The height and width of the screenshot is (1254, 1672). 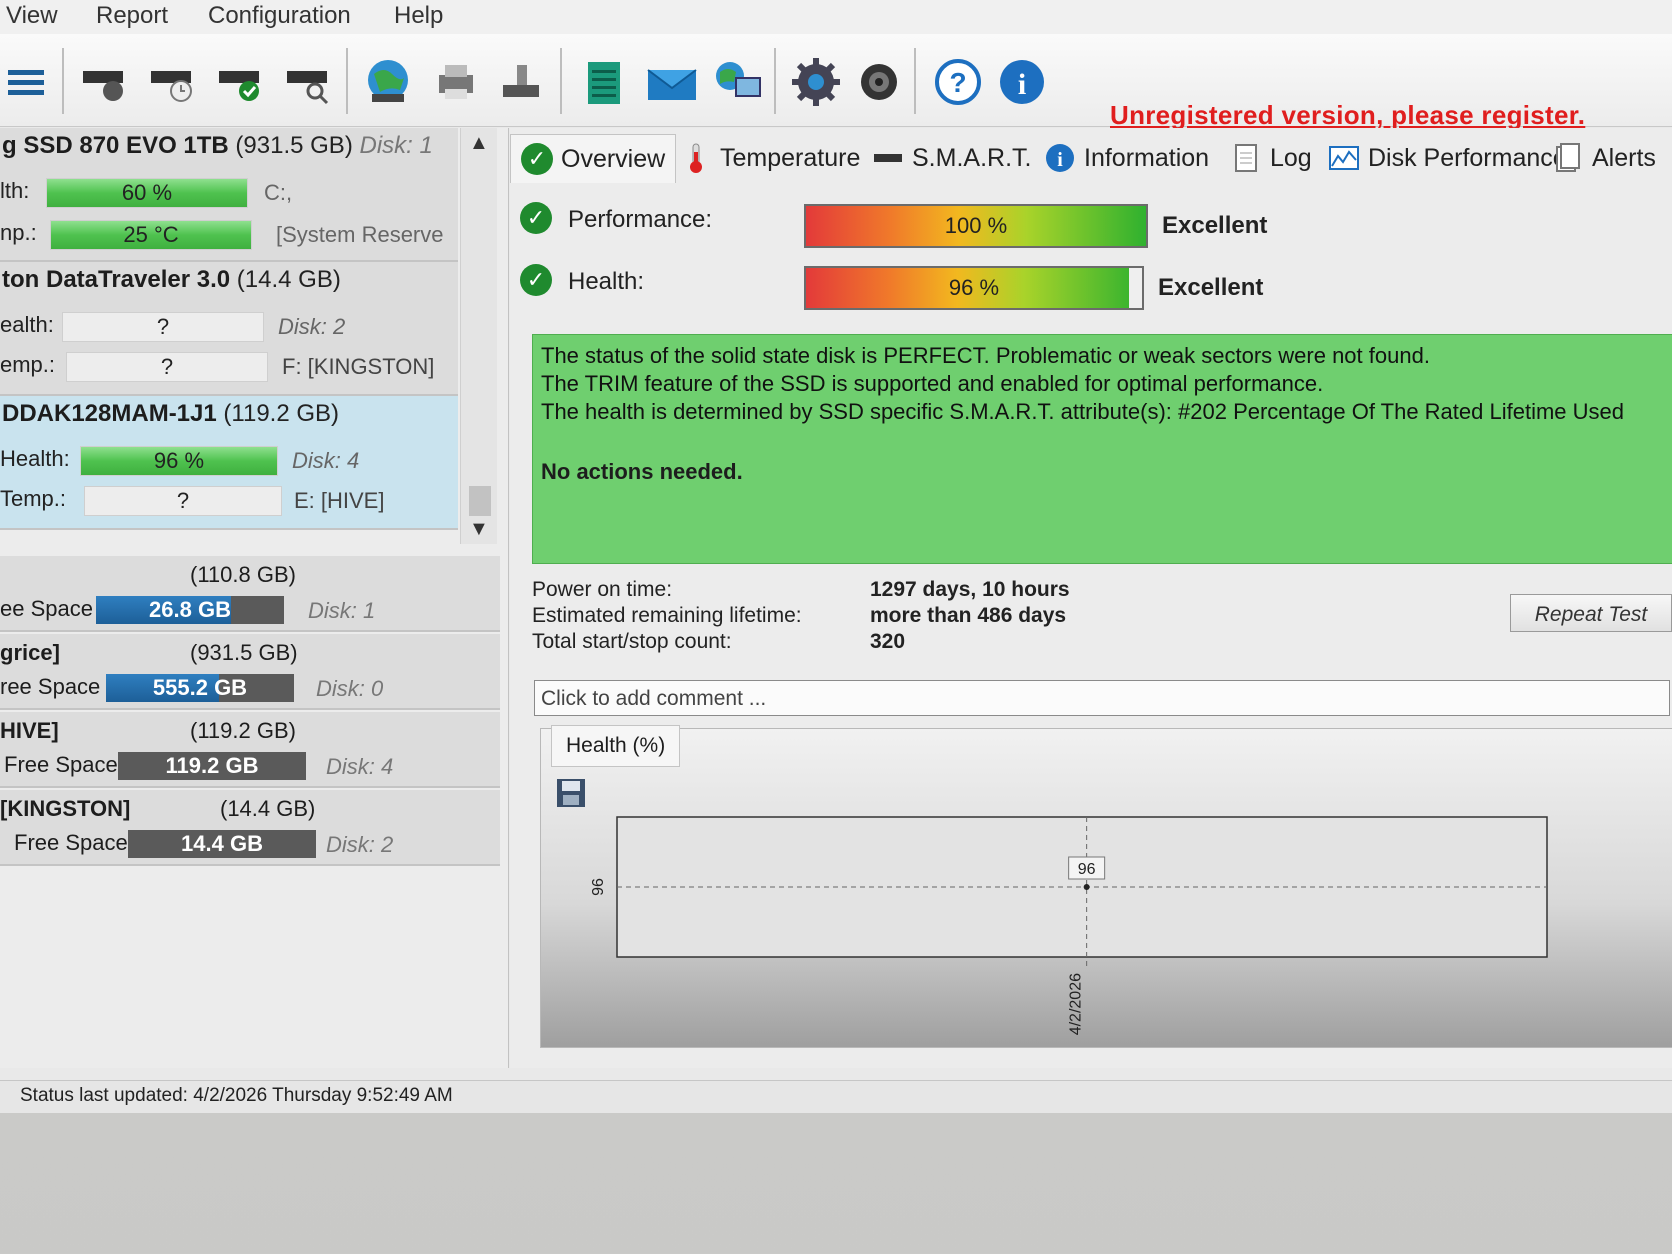 I want to click on help-icon: ?, so click(x=958, y=82).